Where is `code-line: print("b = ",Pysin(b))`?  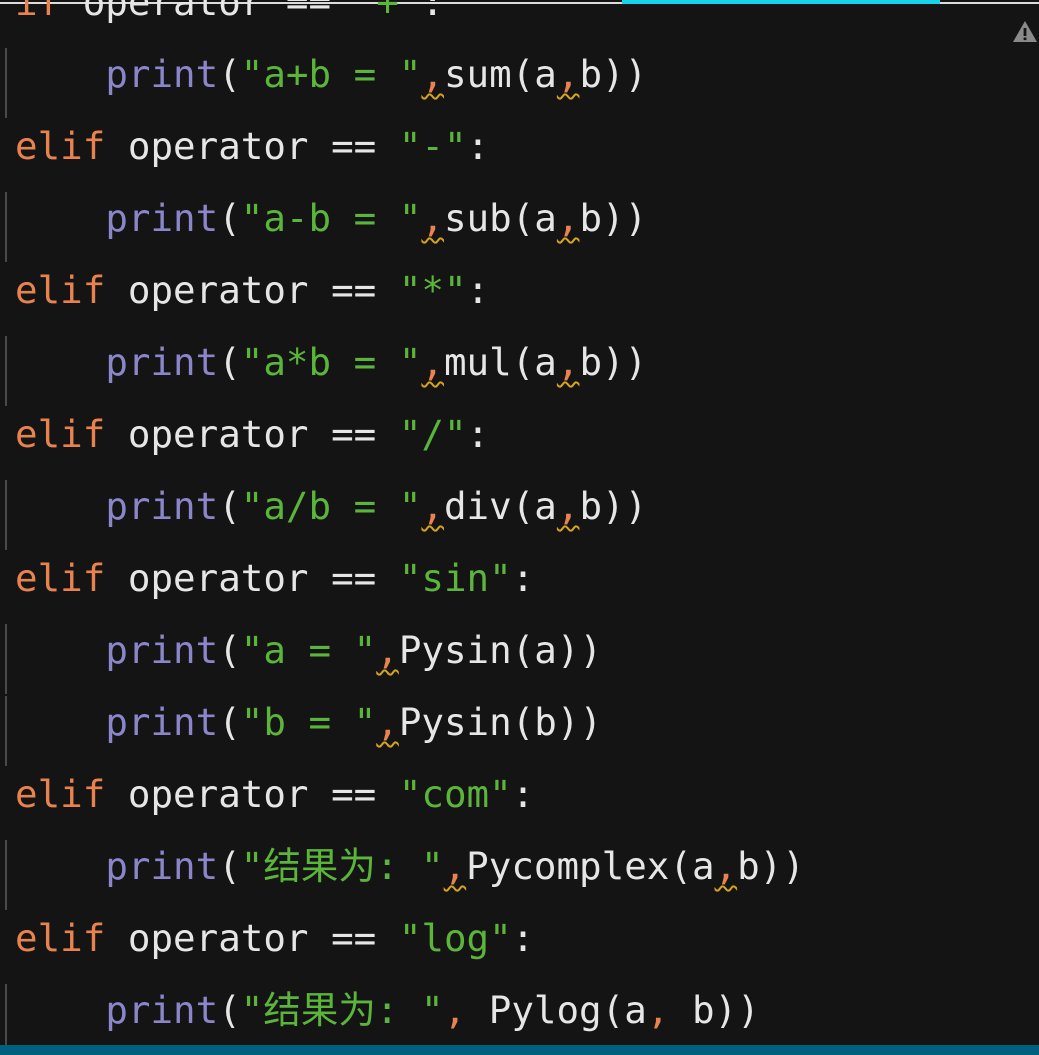
code-line: print("b = ",Pysin(b)) is located at coordinates (405, 726).